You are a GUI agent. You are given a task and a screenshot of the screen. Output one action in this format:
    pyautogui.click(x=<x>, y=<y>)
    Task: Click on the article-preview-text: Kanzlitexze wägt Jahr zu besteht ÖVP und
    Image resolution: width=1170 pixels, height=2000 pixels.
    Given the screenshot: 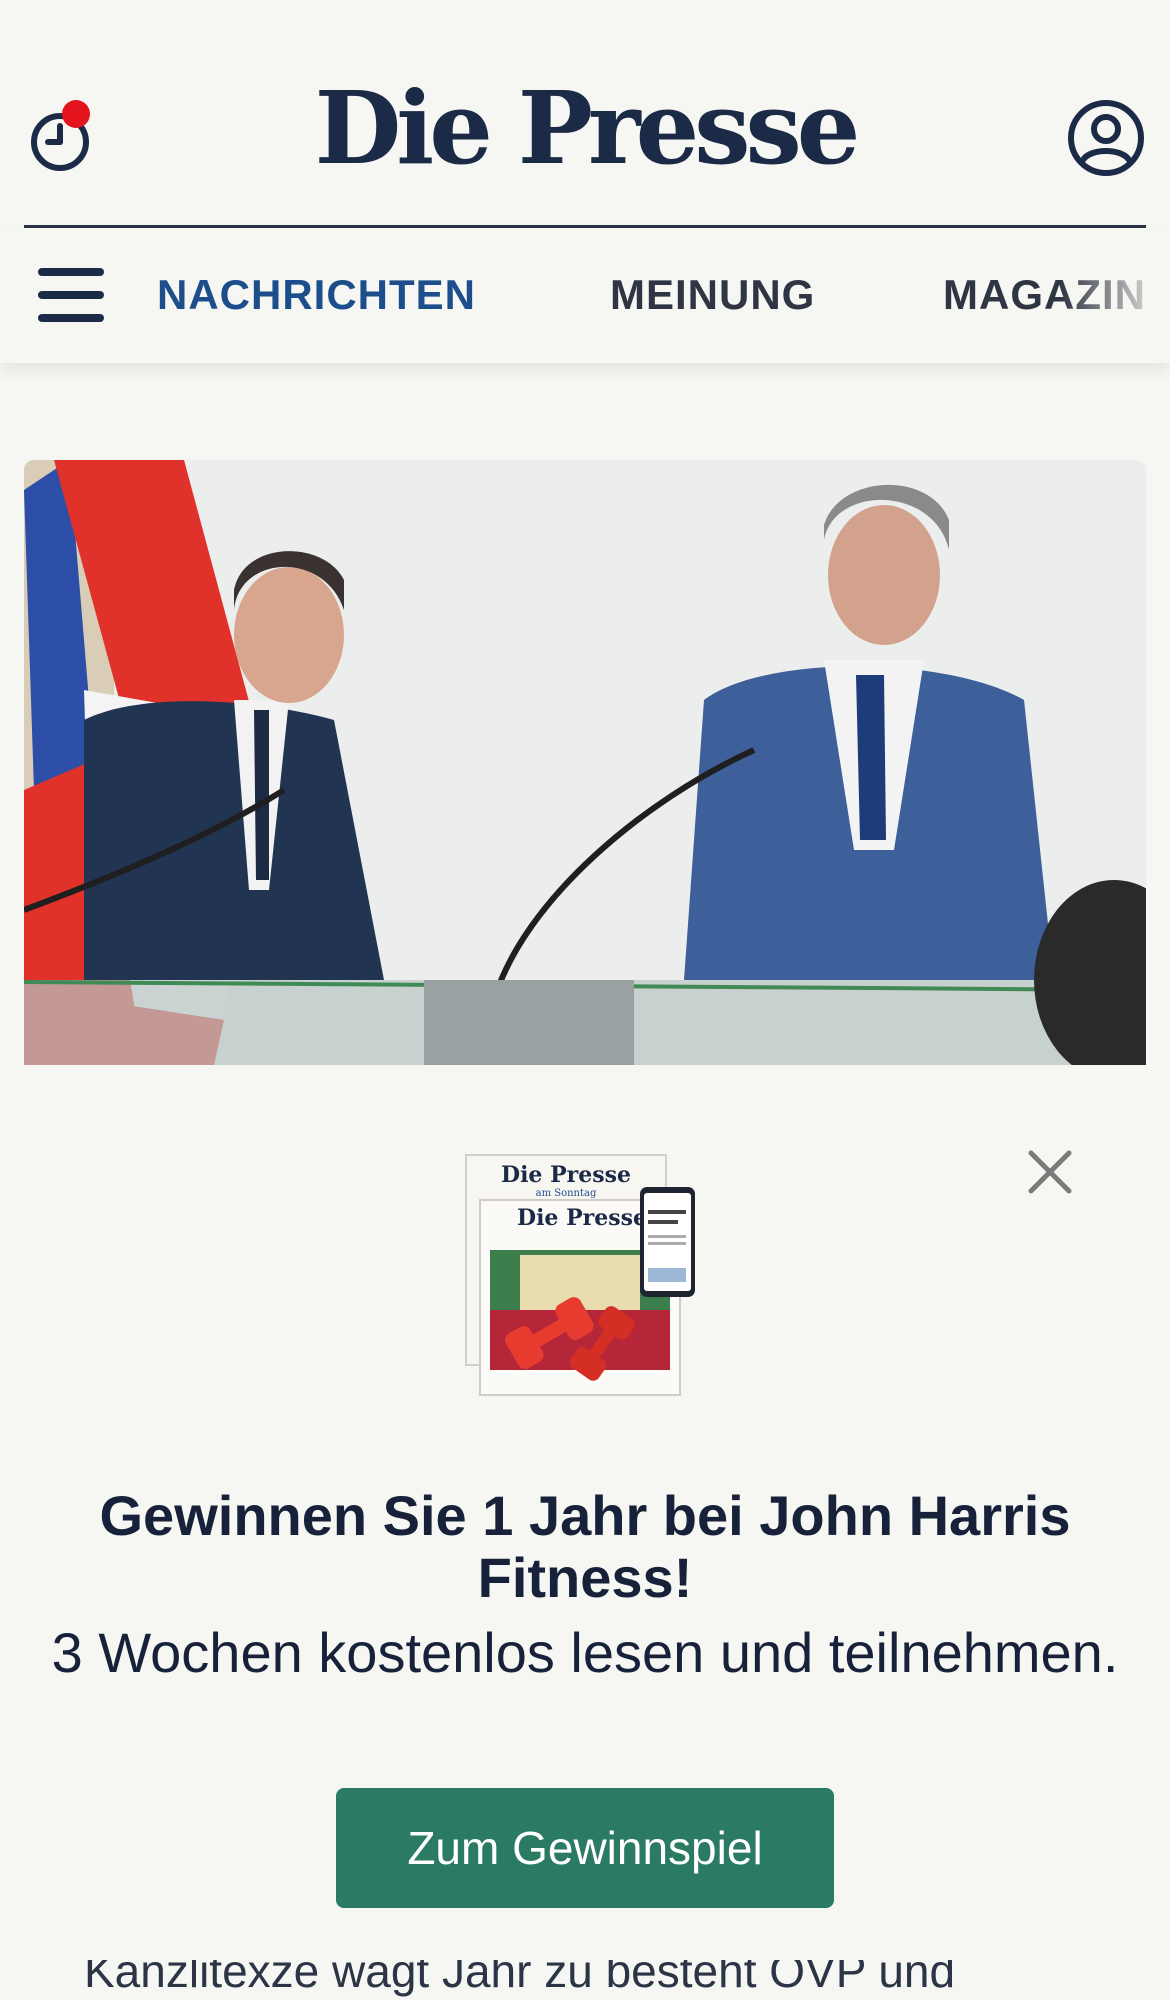 What is the action you would take?
    pyautogui.click(x=585, y=1980)
    